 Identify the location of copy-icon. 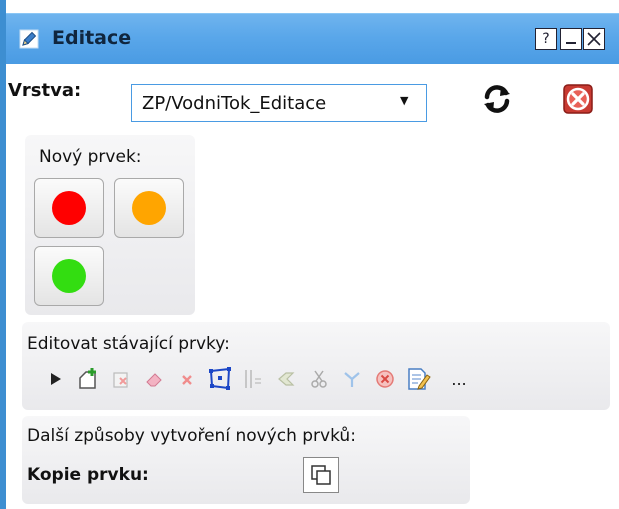
(321, 475).